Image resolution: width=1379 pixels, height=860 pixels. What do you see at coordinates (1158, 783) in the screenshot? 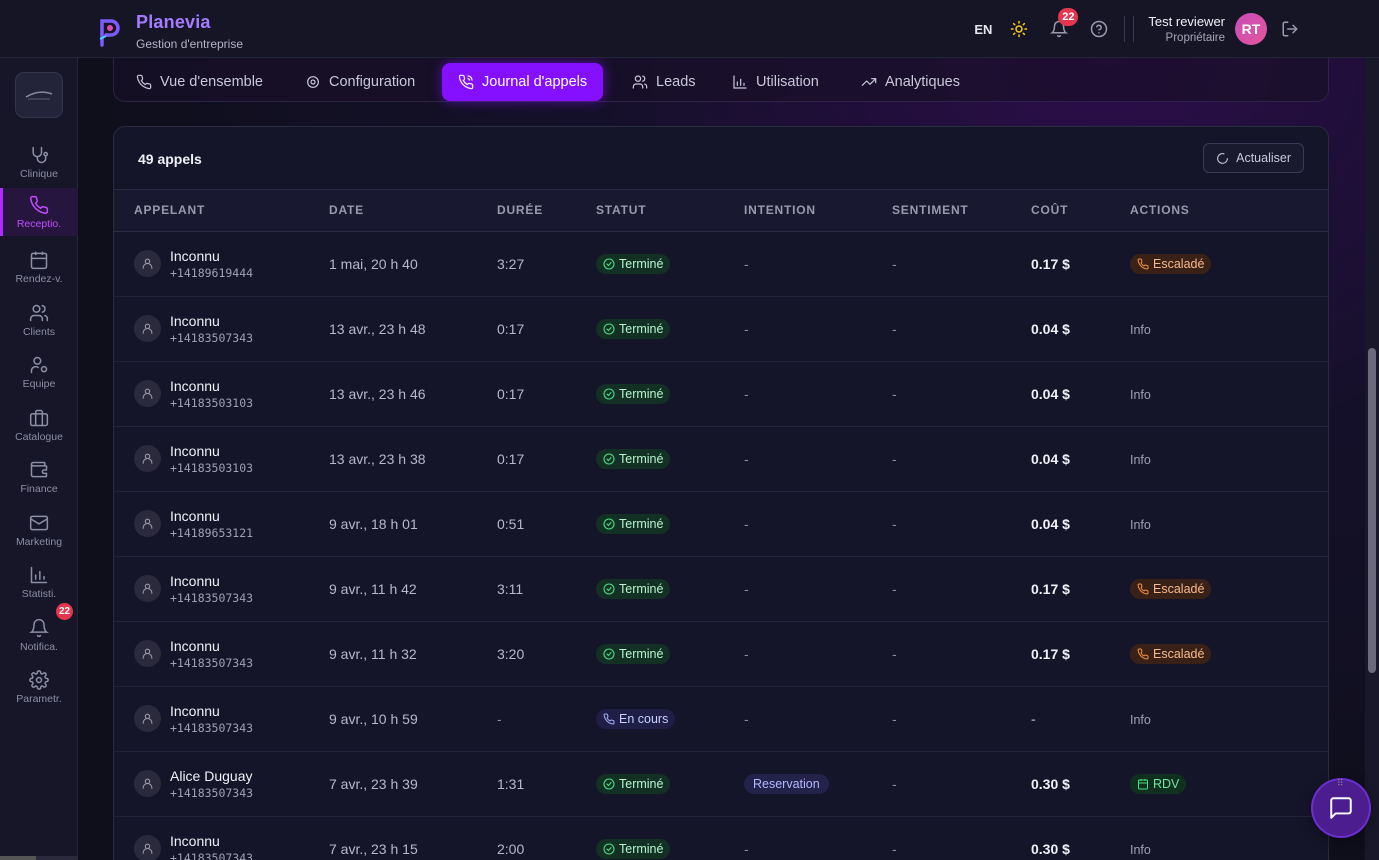
I see `appointment-badge: RDV` at bounding box center [1158, 783].